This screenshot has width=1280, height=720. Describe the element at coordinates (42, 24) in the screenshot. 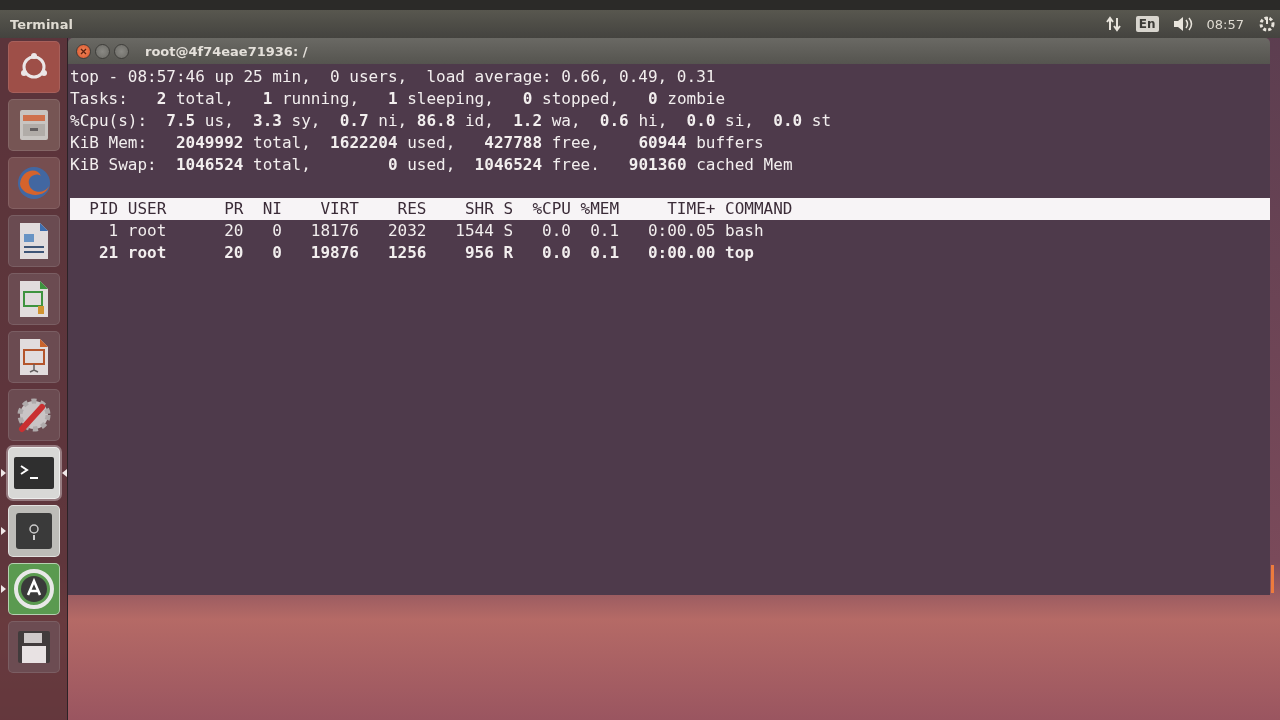

I see `window-title: Terminal` at that location.